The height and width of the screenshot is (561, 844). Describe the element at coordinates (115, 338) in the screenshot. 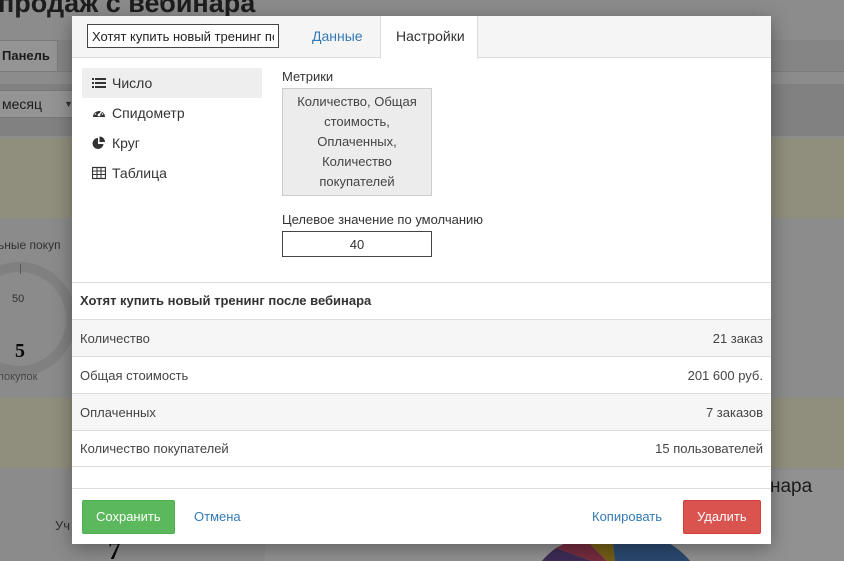

I see `row-label: Количество` at that location.